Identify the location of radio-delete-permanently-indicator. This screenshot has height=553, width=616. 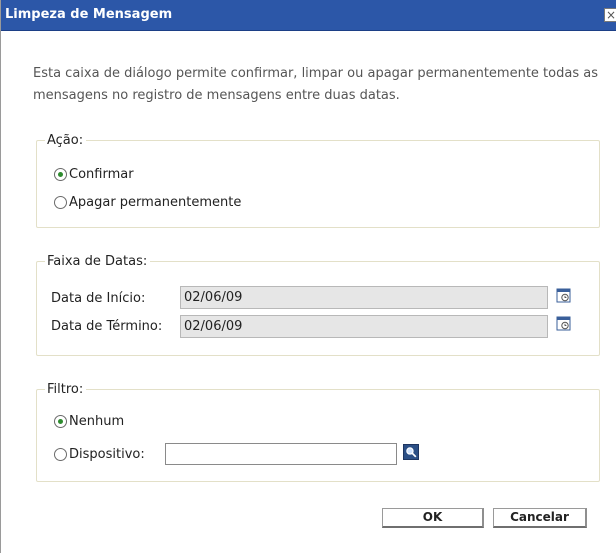
(60, 202).